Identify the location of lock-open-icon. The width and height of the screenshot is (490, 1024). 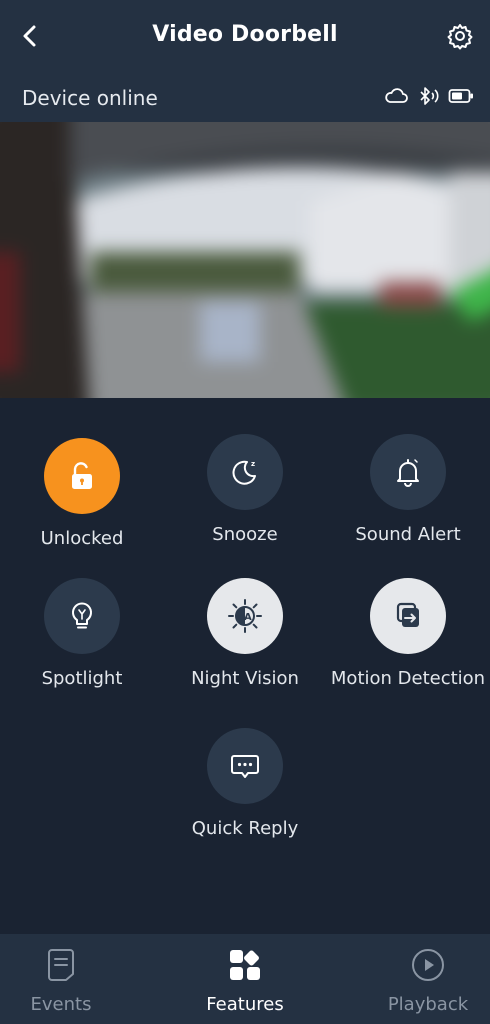
(82, 475).